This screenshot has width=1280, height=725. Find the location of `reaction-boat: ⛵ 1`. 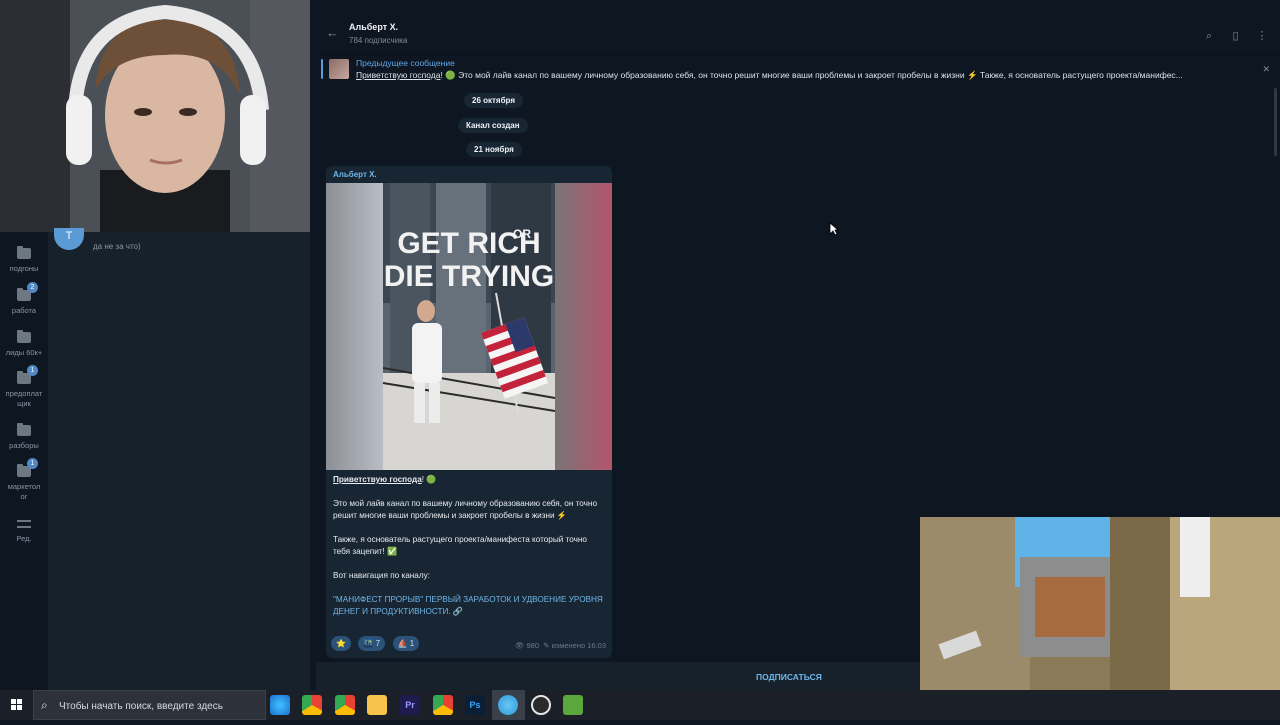

reaction-boat: ⛵ 1 is located at coordinates (406, 643).